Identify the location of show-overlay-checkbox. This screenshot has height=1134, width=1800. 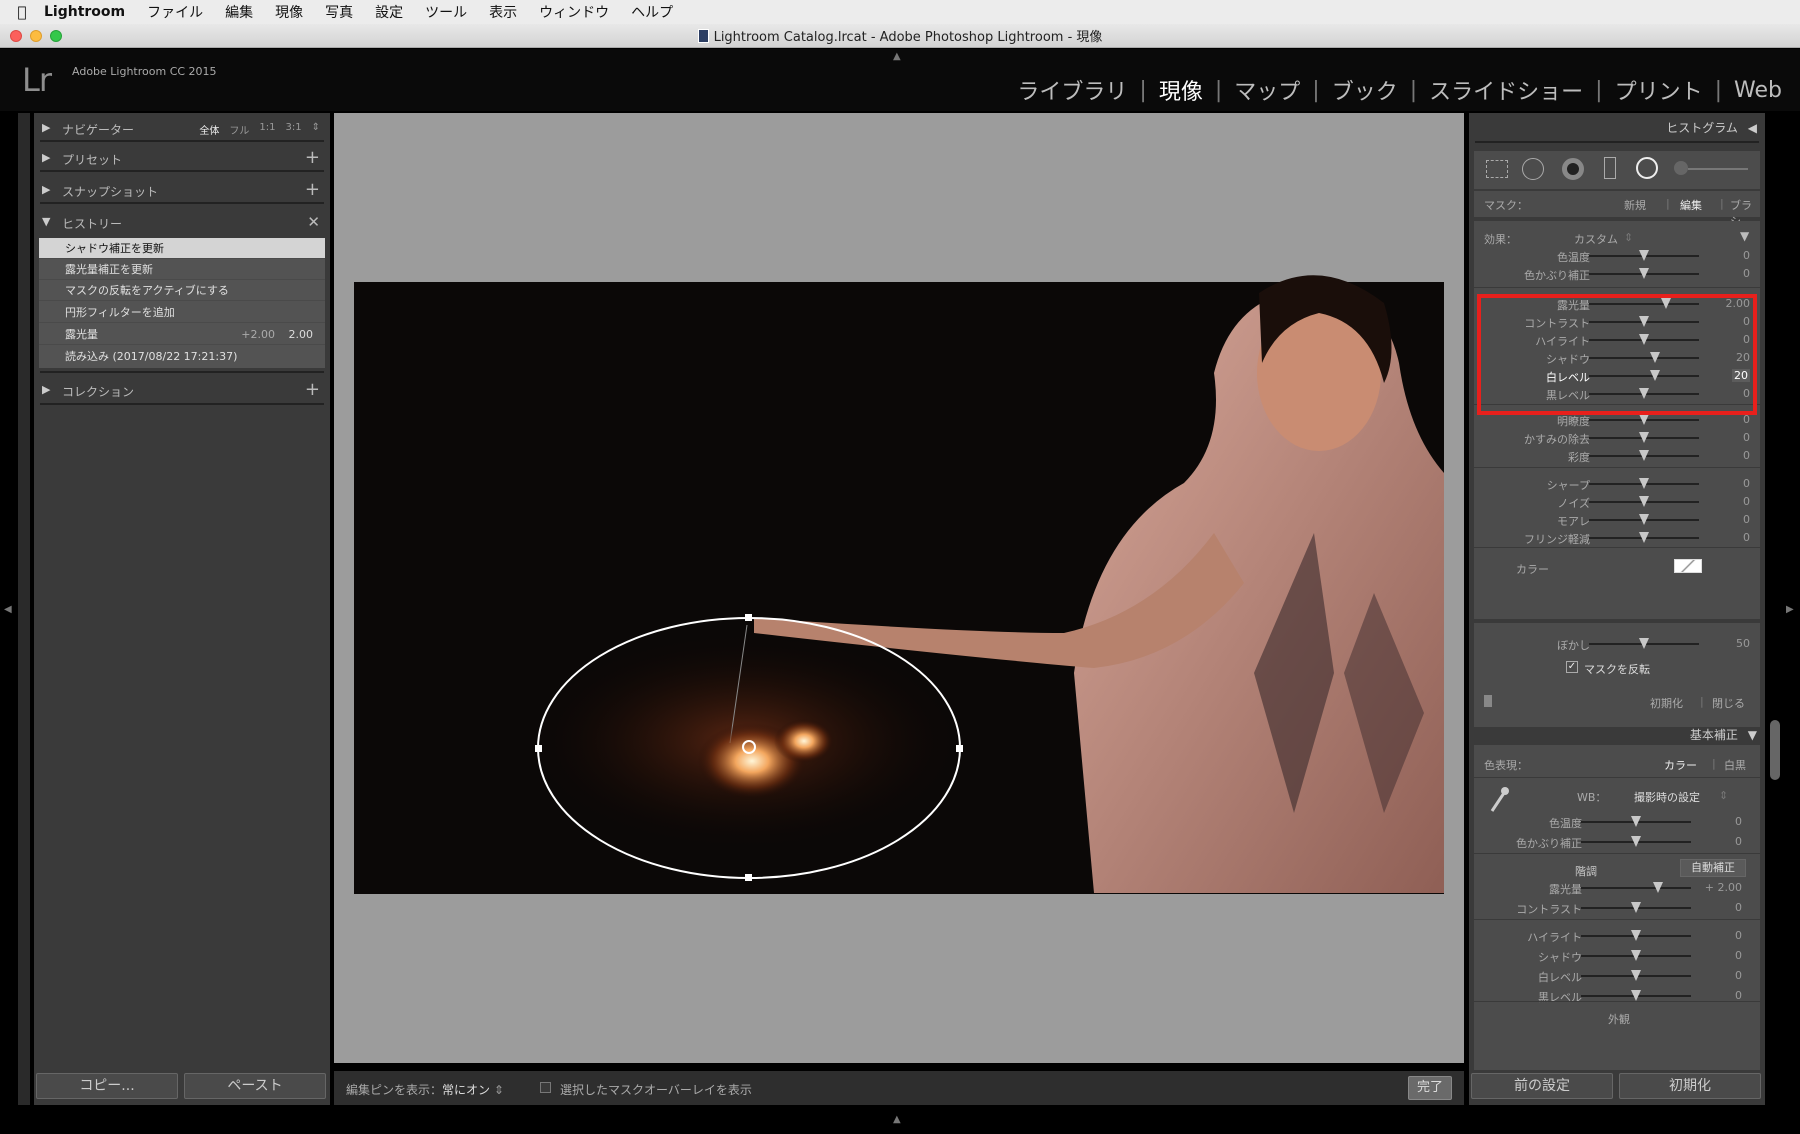
(545, 1087).